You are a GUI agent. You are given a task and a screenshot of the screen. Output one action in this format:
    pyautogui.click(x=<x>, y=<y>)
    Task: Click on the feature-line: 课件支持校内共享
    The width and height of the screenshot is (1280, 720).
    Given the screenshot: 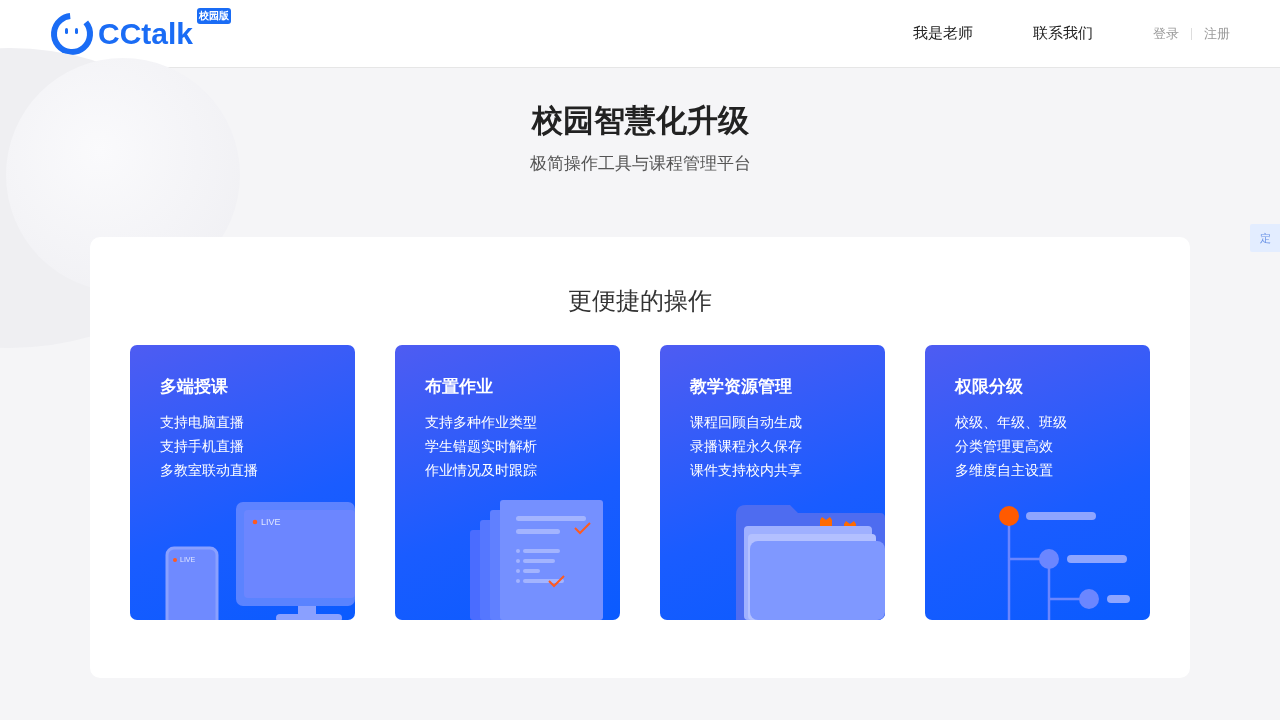 What is the action you would take?
    pyautogui.click(x=746, y=470)
    